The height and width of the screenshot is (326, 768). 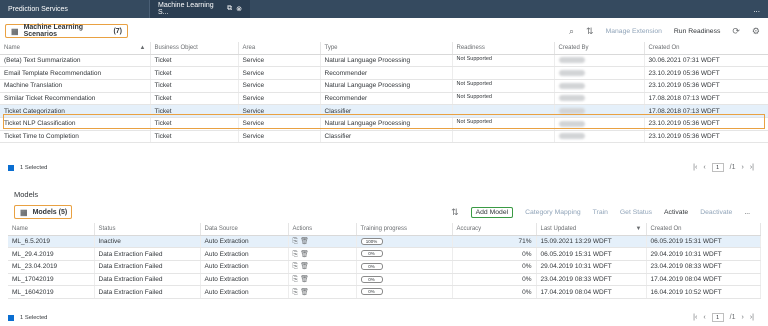 I want to click on column-header-readiness: Readiness, so click(x=503, y=48).